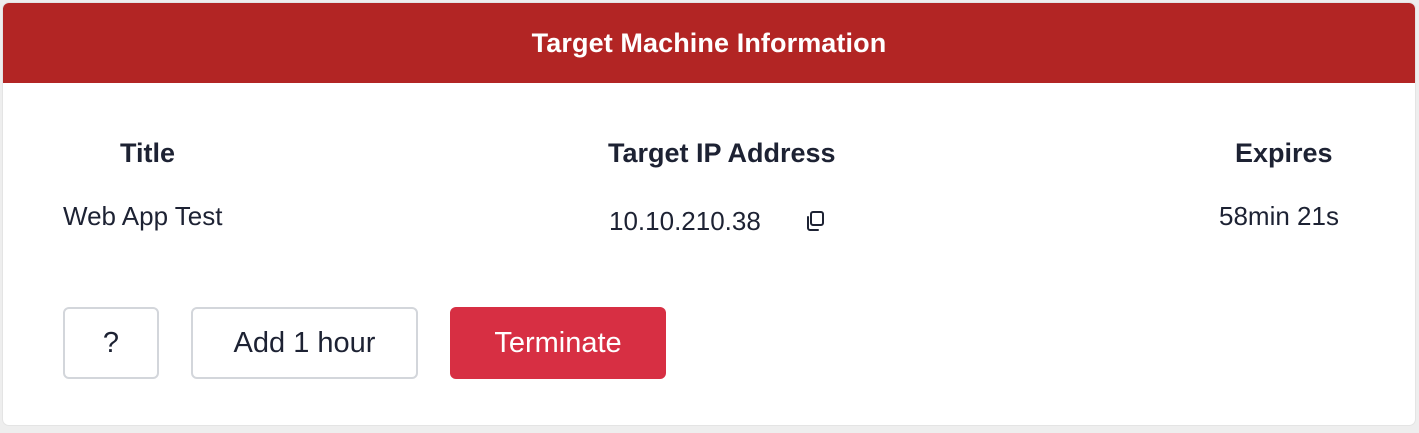 Image resolution: width=1419 pixels, height=433 pixels. I want to click on title-column-header: Title, so click(148, 153).